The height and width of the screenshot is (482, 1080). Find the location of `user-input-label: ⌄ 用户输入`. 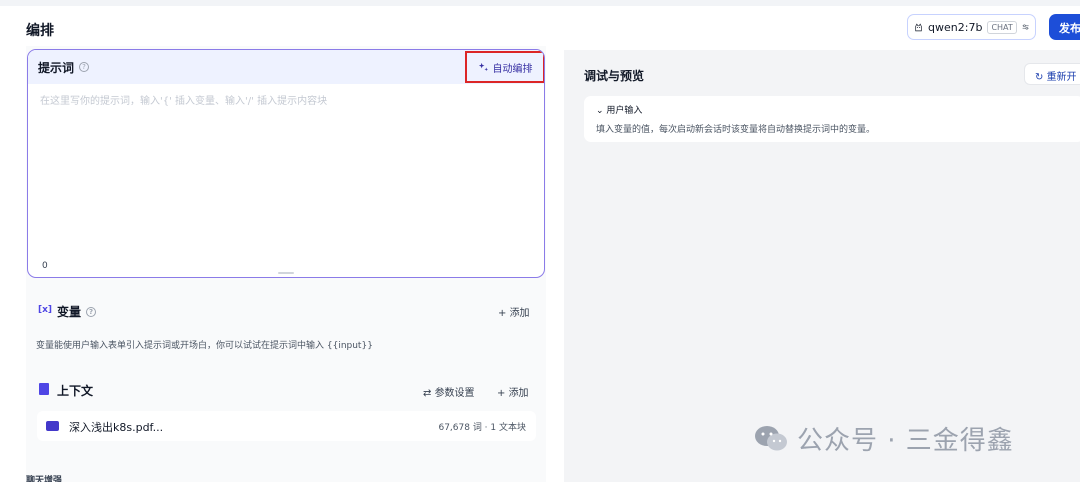

user-input-label: ⌄ 用户输入 is located at coordinates (619, 109).